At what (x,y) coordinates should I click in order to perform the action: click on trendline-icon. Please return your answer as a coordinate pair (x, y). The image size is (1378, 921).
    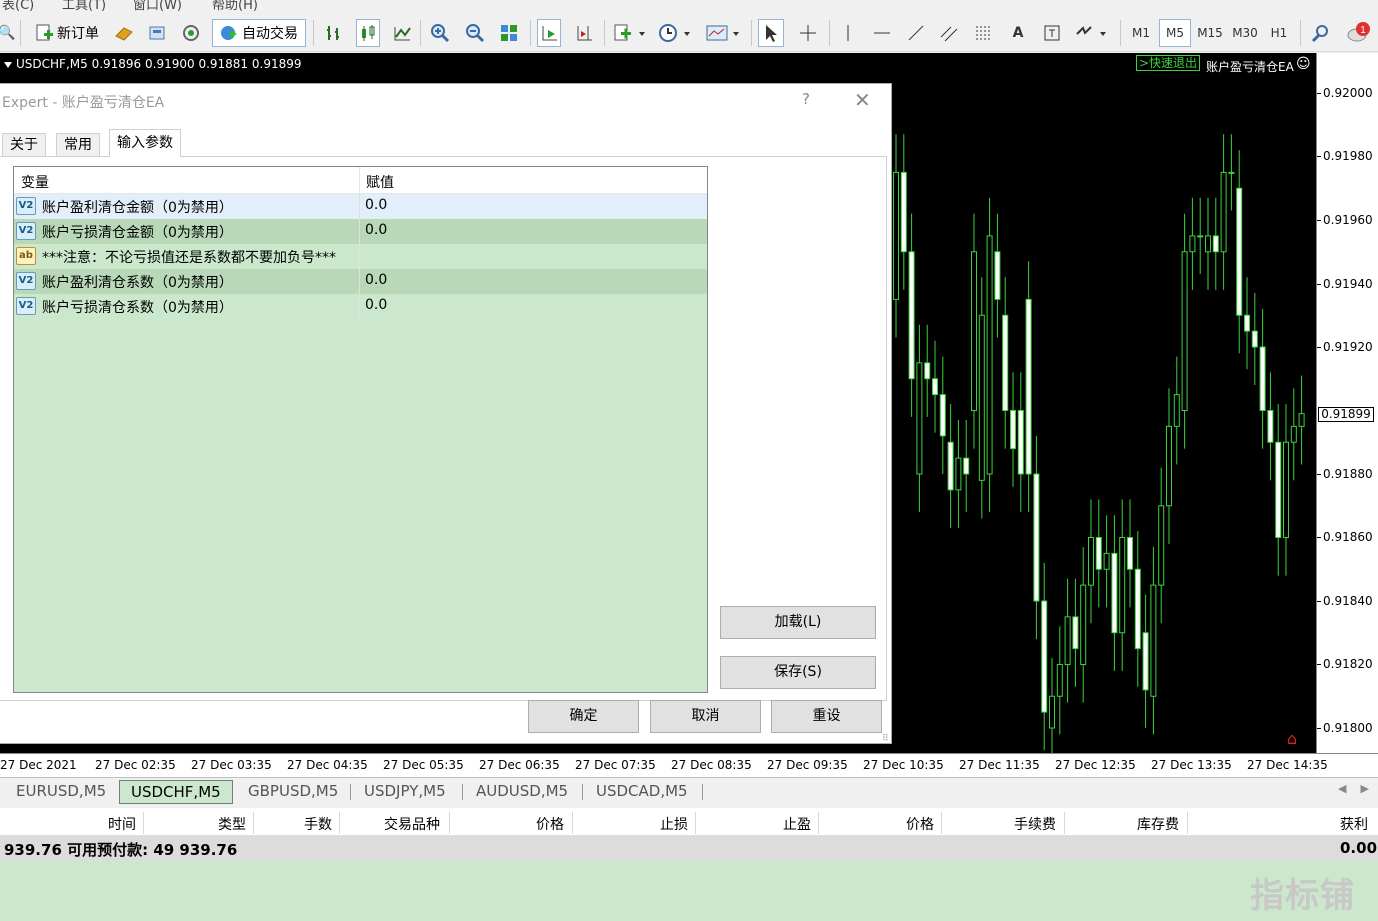
    Looking at the image, I should click on (916, 33).